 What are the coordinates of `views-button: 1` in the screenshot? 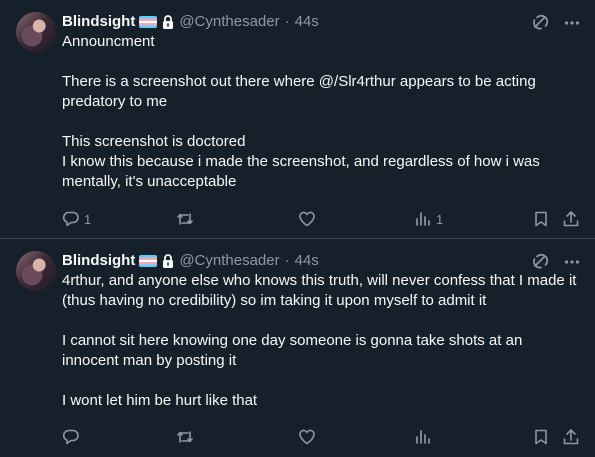 It's located at (428, 219).